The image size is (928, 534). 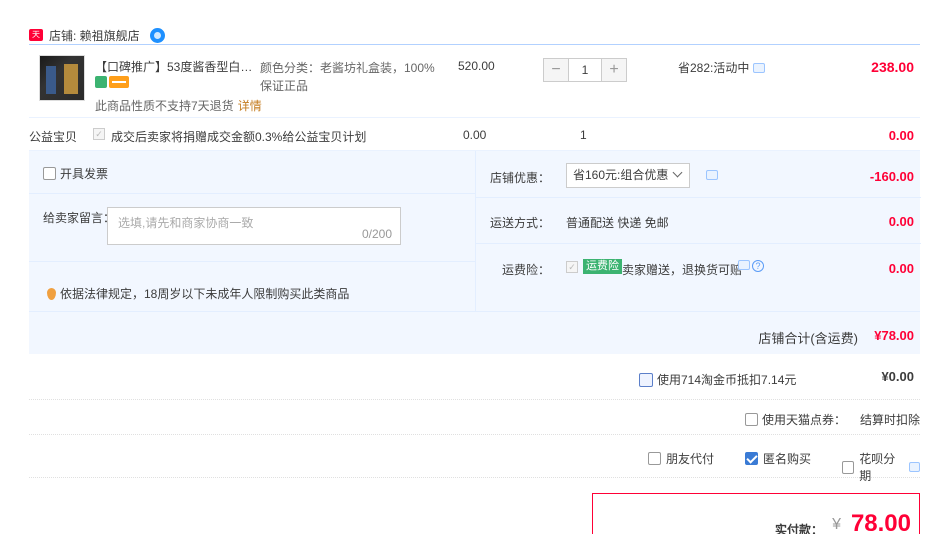 What do you see at coordinates (474, 333) in the screenshot?
I see `shop-total-row: 店铺合计(含运费) ¥78.00` at bounding box center [474, 333].